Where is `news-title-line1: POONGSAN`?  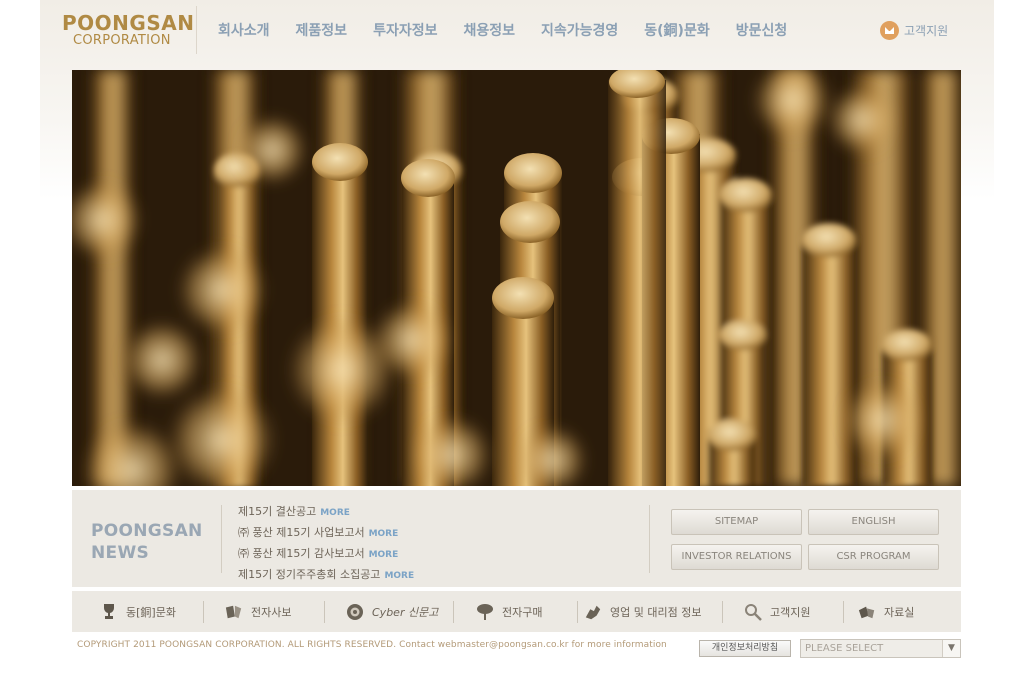 news-title-line1: POONGSAN is located at coordinates (147, 531).